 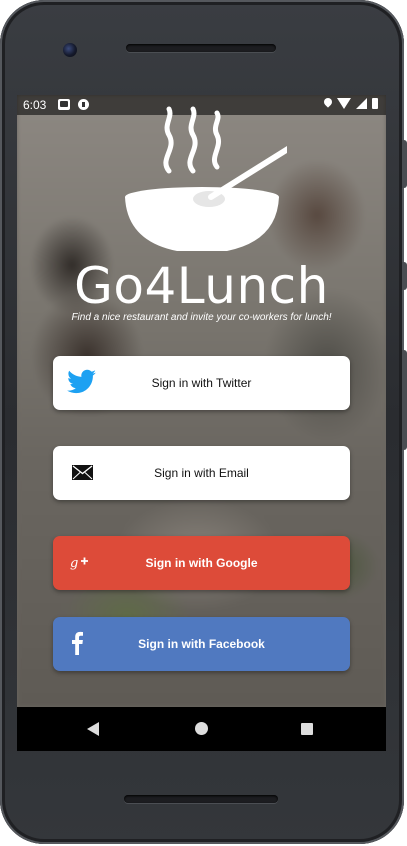 What do you see at coordinates (83, 104) in the screenshot?
I see `app-notification-icon` at bounding box center [83, 104].